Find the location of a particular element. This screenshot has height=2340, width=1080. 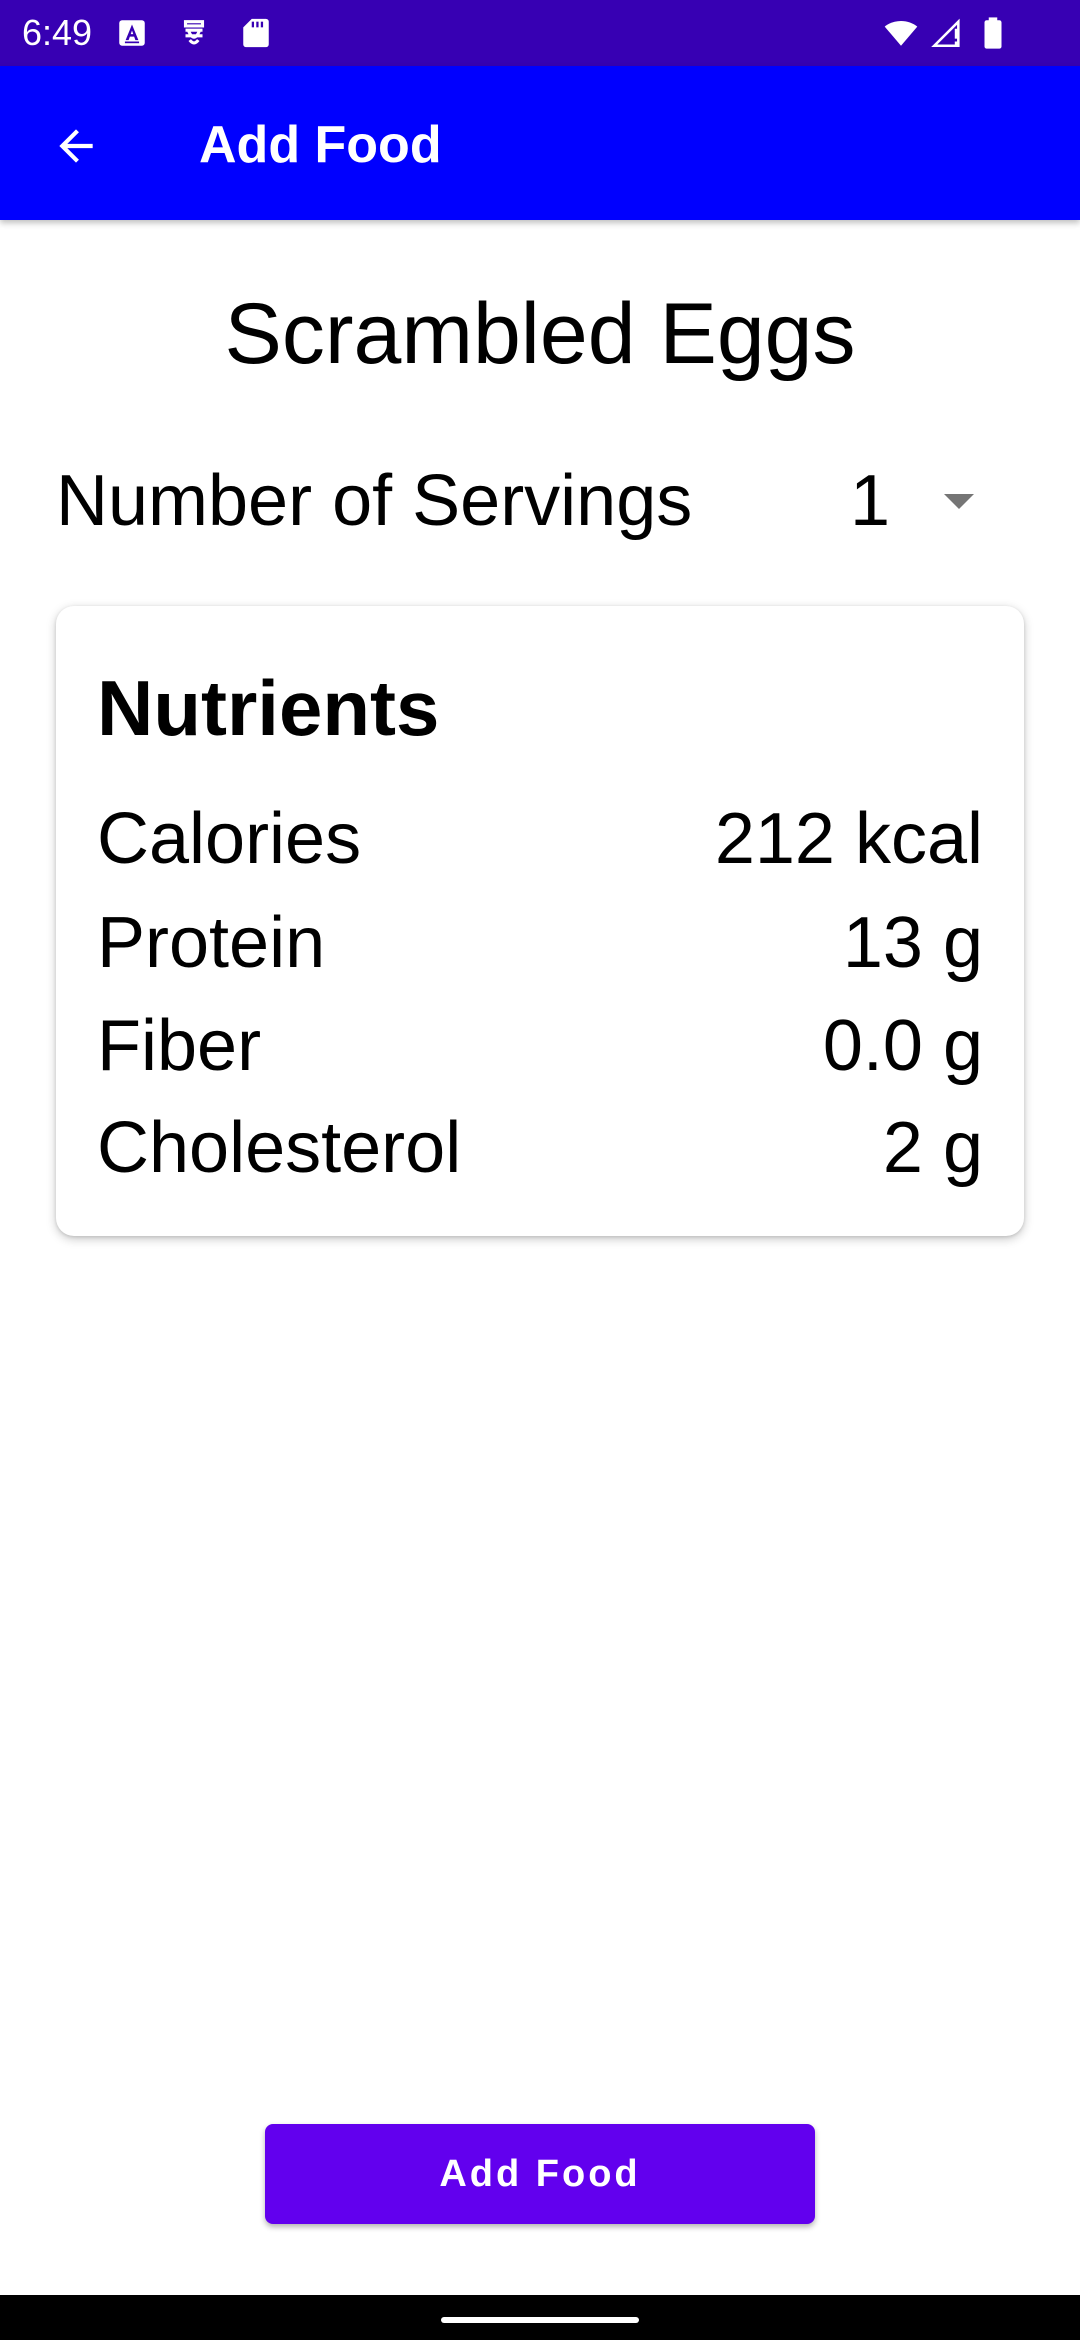

nutrient-row-protein: Protein 13 g is located at coordinates (540, 943).